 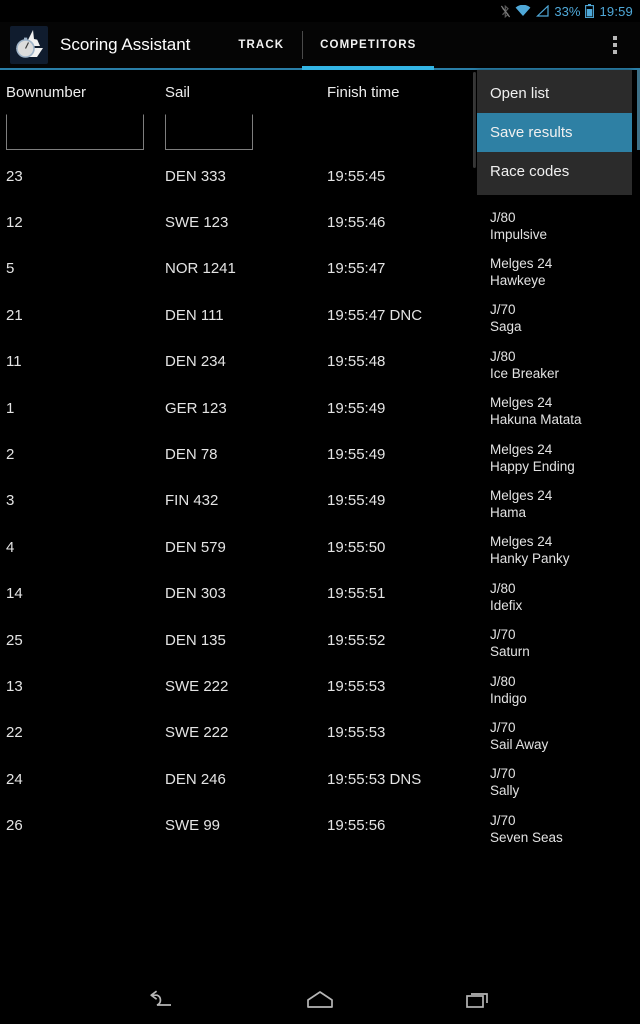 What do you see at coordinates (567, 11) in the screenshot?
I see `battery-percent: 33%` at bounding box center [567, 11].